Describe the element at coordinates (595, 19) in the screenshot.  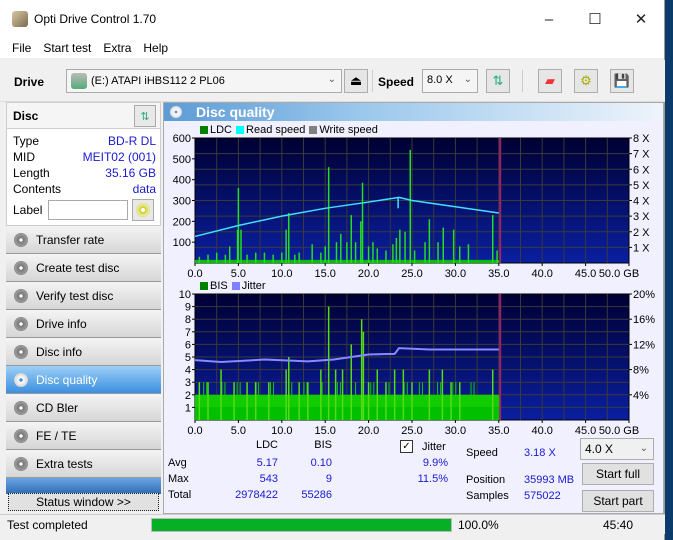
I see `maximize-button: ☐` at that location.